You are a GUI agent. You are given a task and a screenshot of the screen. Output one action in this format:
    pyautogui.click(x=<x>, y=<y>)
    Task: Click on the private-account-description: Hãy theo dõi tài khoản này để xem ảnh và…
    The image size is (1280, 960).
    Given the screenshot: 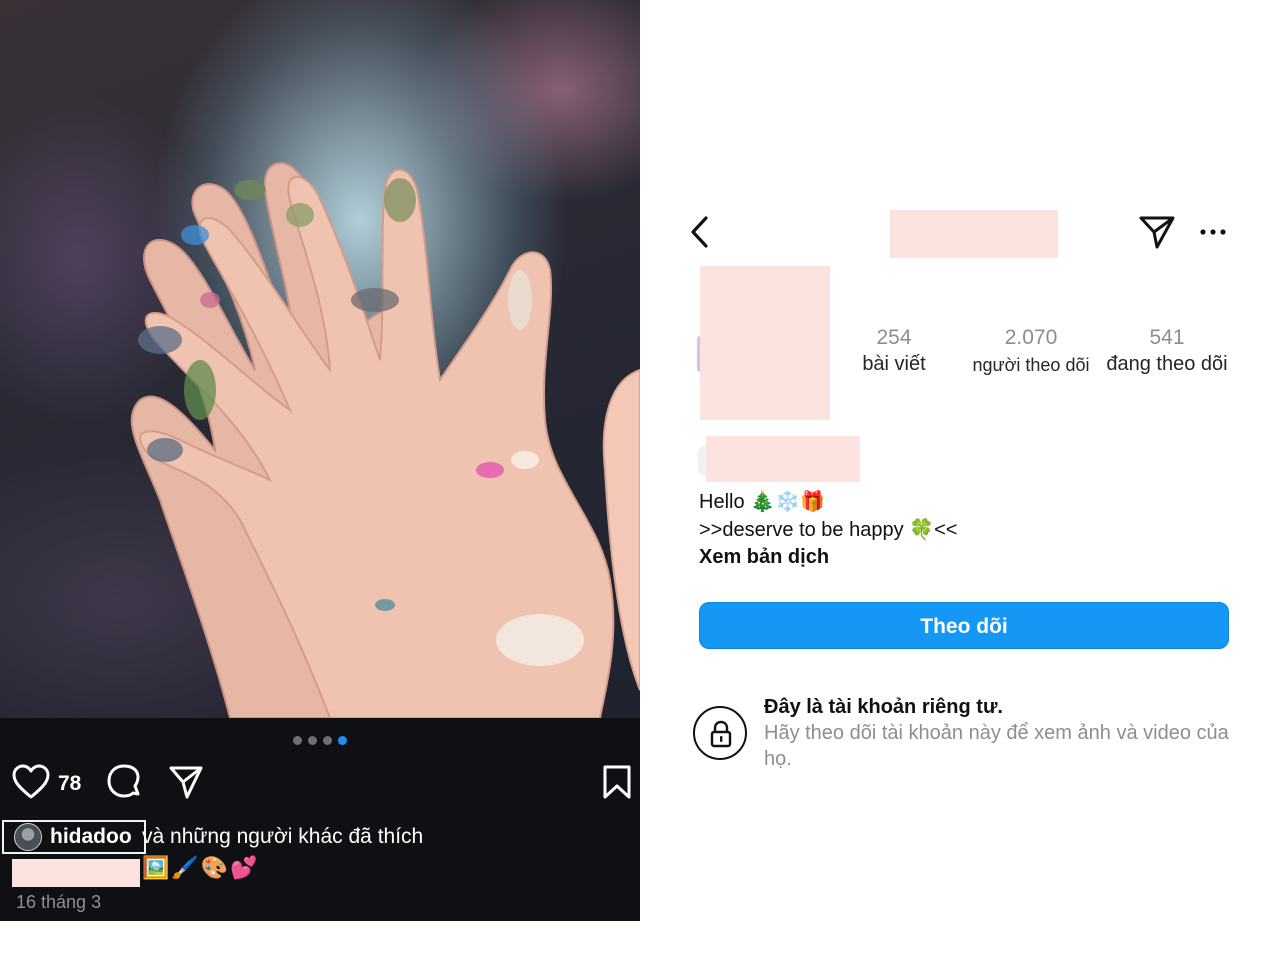 What is the action you would take?
    pyautogui.click(x=996, y=746)
    